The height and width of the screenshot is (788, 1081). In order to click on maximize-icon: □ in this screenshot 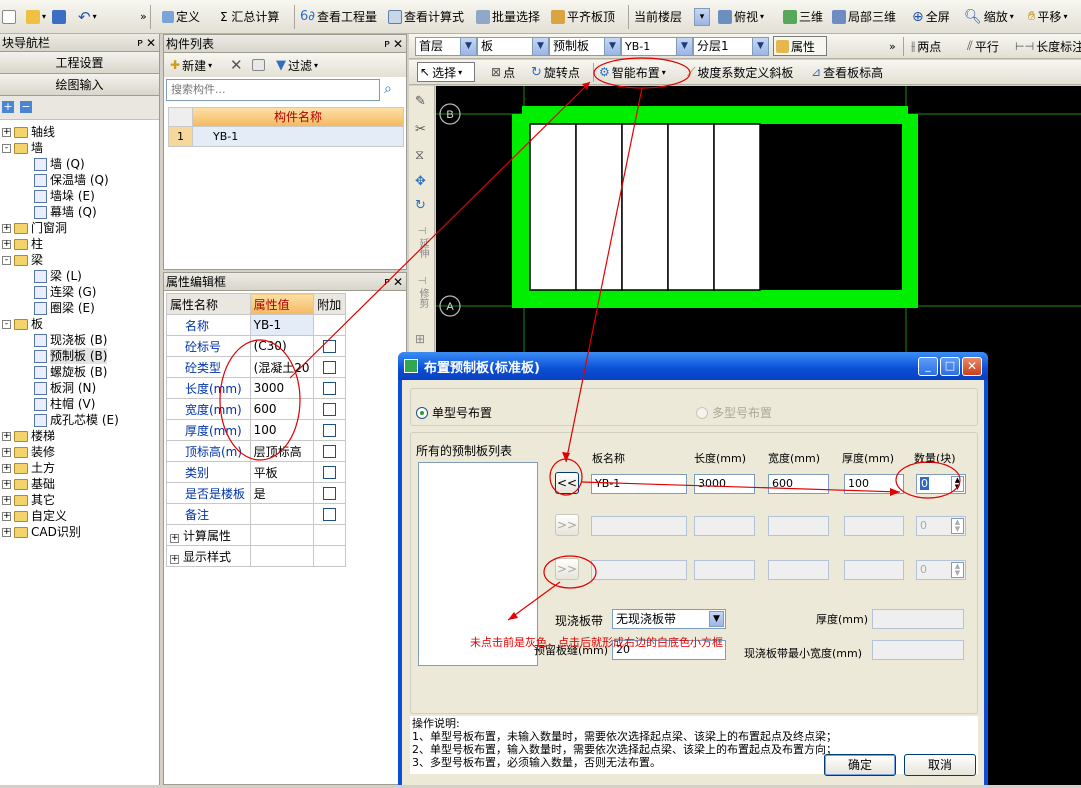, I will do `click(950, 366)`.